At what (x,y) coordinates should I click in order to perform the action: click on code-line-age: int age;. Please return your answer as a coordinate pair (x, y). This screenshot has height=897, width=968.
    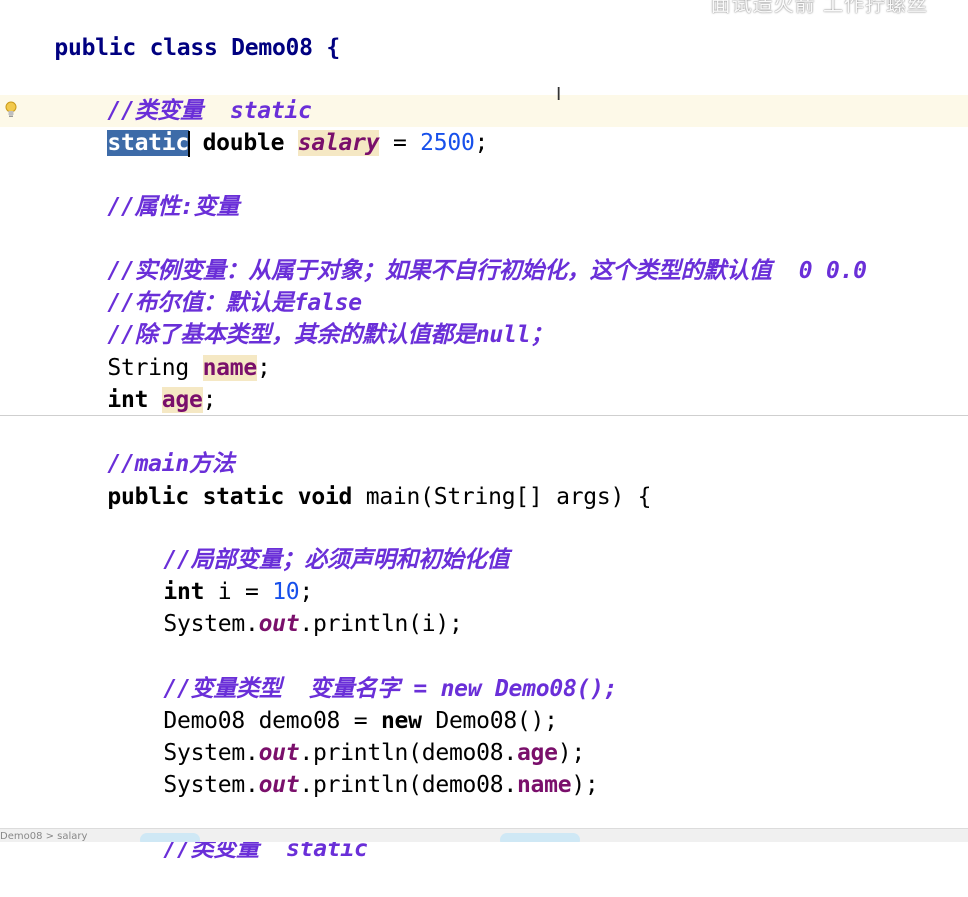
    Looking at the image, I should click on (162, 400).